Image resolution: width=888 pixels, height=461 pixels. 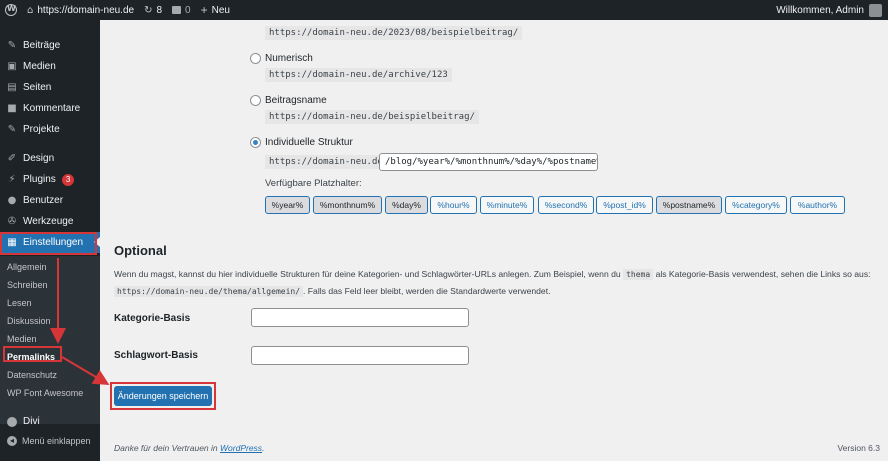 I want to click on submenu-lesen: Lesen, so click(x=19, y=303).